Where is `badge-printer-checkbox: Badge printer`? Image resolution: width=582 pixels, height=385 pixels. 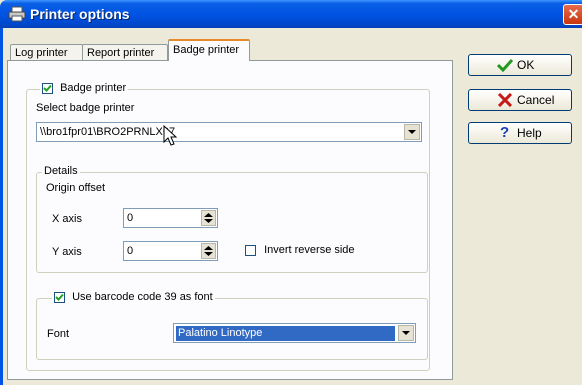 badge-printer-checkbox: Badge printer is located at coordinates (84, 88).